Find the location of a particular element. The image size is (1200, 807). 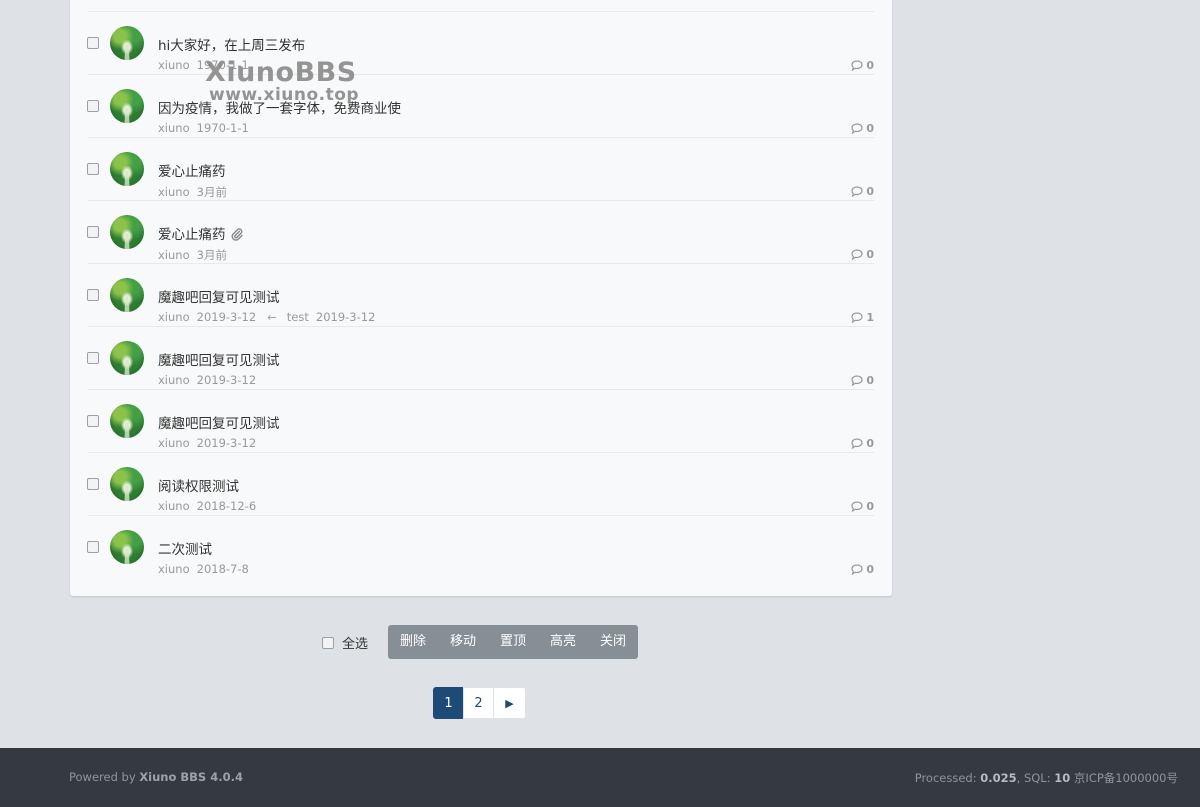

thread-meta: xiuno 2018-7-8 is located at coordinates (207, 569).